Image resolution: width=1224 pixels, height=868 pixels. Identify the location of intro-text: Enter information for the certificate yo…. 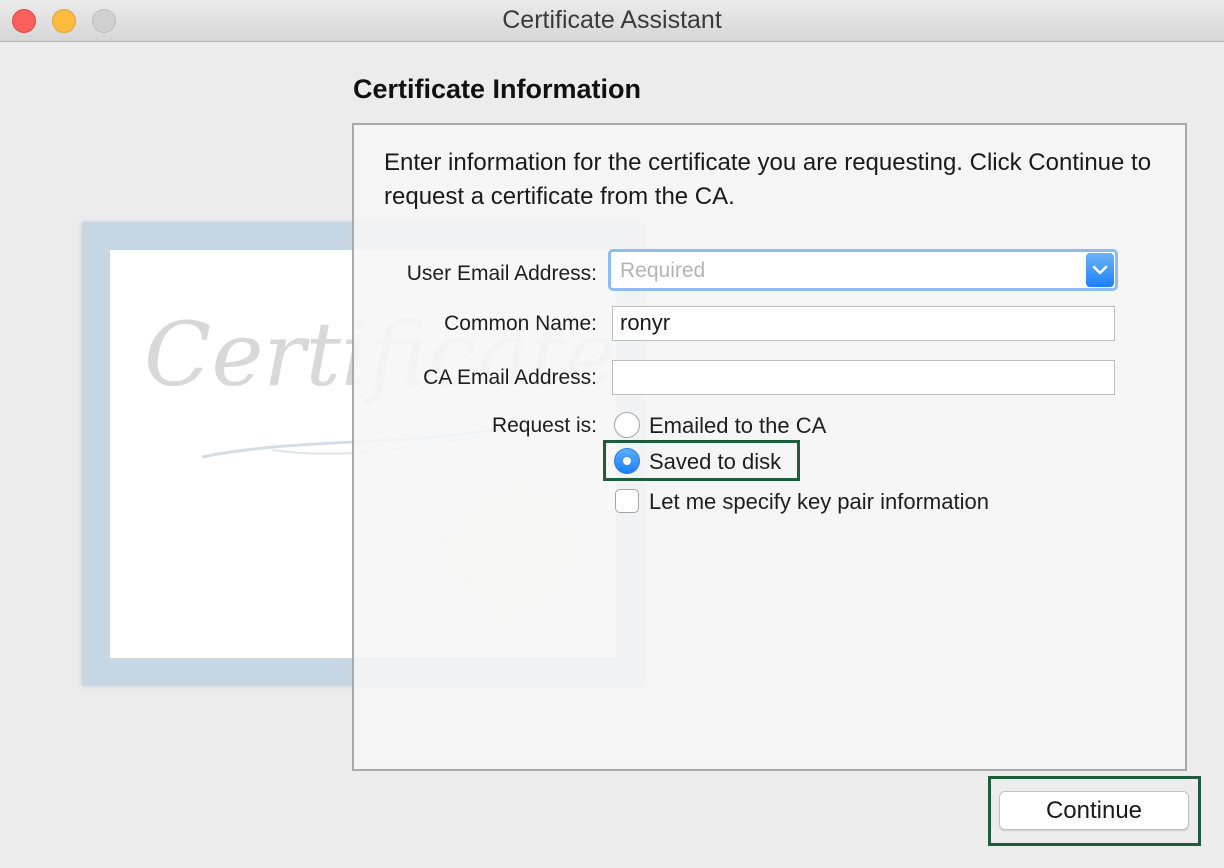
(768, 179).